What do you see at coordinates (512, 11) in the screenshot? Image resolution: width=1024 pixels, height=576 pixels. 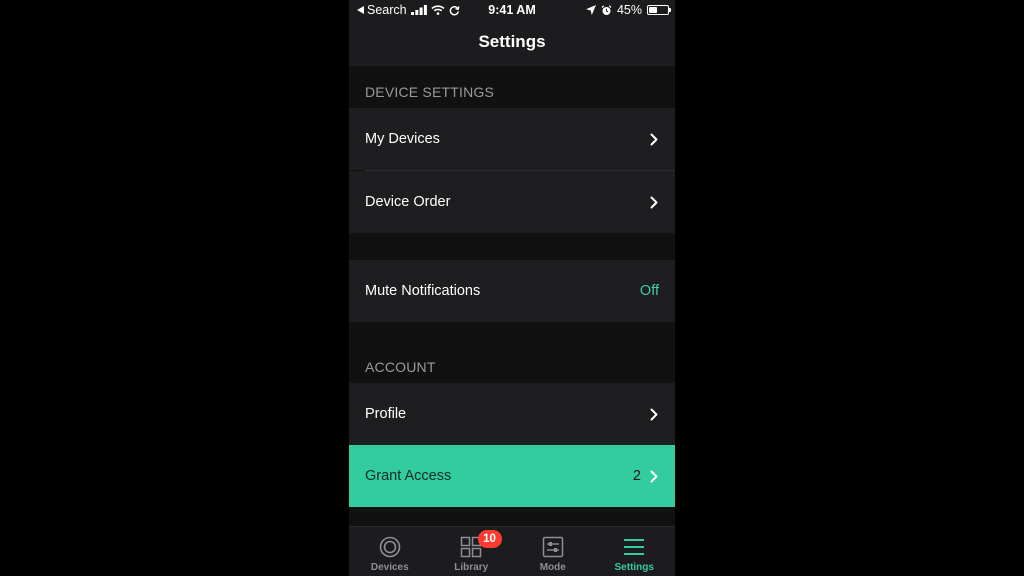 I see `status-bar: Search 9:41 AM 45%` at bounding box center [512, 11].